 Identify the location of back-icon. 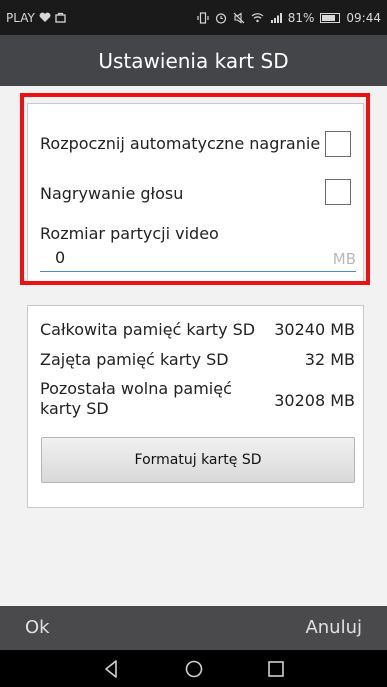
(112, 669).